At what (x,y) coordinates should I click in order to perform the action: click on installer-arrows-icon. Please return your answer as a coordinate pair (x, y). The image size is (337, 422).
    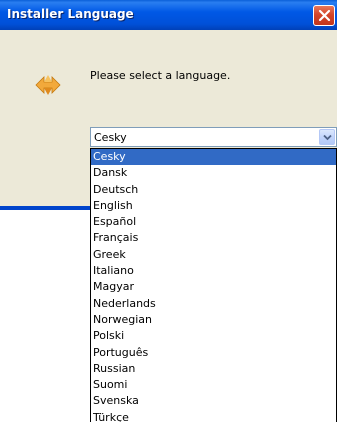
    Looking at the image, I should click on (48, 87).